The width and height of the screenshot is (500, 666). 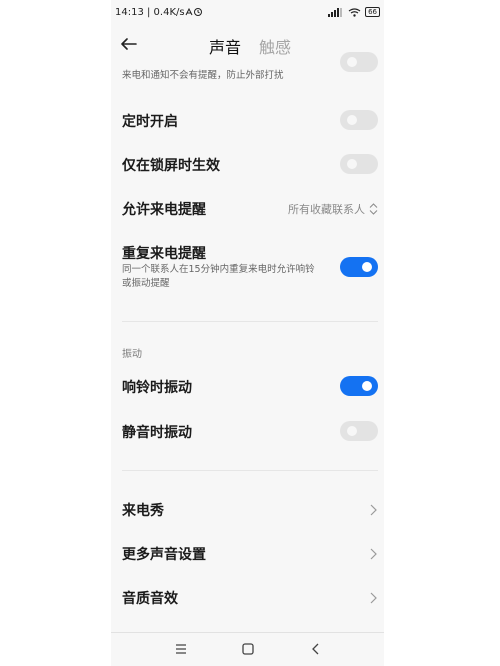 What do you see at coordinates (150, 599) in the screenshot?
I see `sound-quality-label: 音质音效` at bounding box center [150, 599].